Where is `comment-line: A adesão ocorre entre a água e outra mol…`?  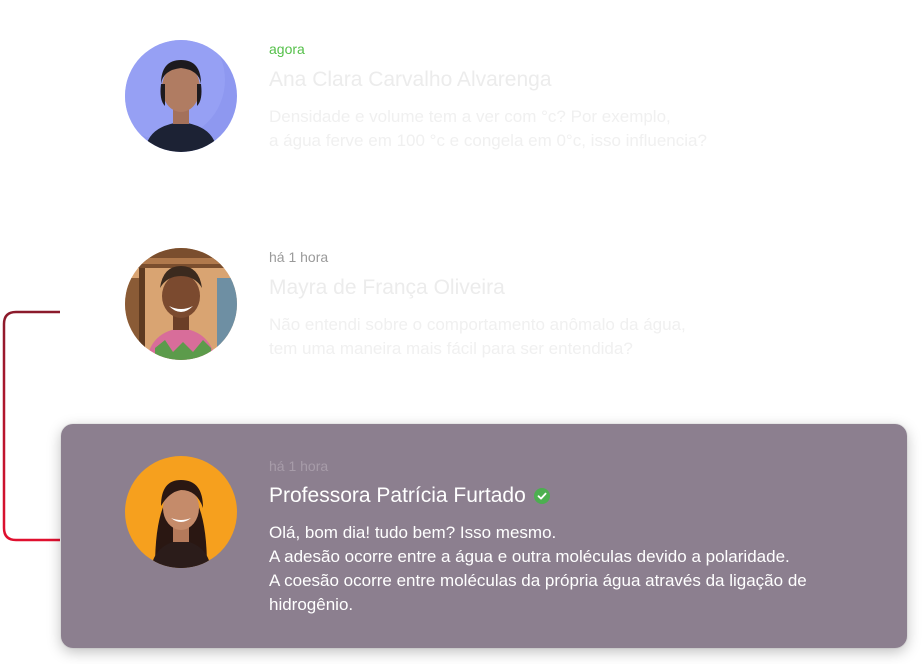 comment-line: A adesão ocorre entre a água e outra mol… is located at coordinates (529, 556).